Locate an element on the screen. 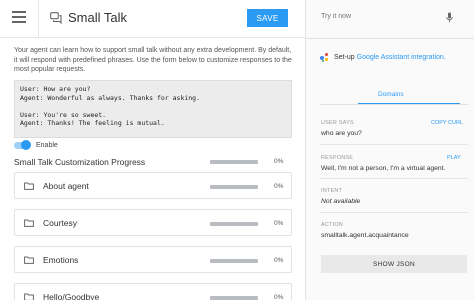  microphone-icon is located at coordinates (449, 17).